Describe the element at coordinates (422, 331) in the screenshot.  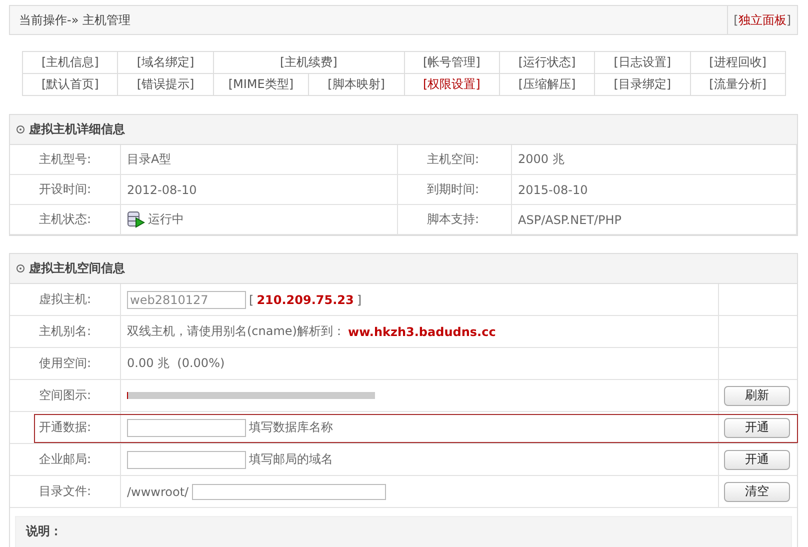
I see `alias-domain: ww.hkzh3.badudns.cc` at that location.